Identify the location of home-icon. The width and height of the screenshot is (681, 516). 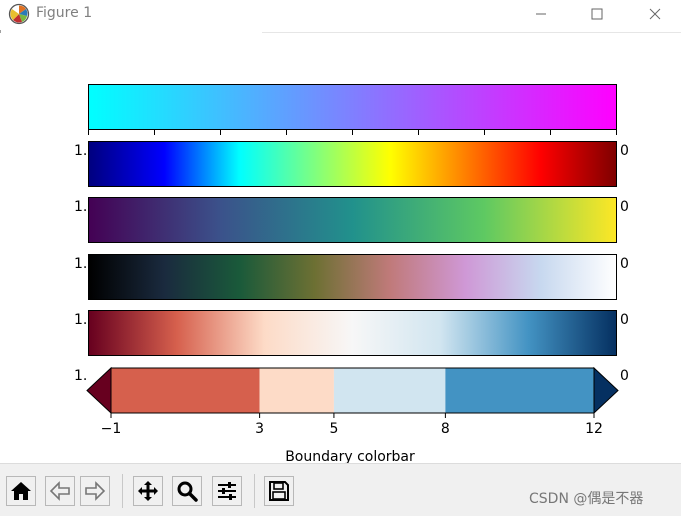
(21, 491).